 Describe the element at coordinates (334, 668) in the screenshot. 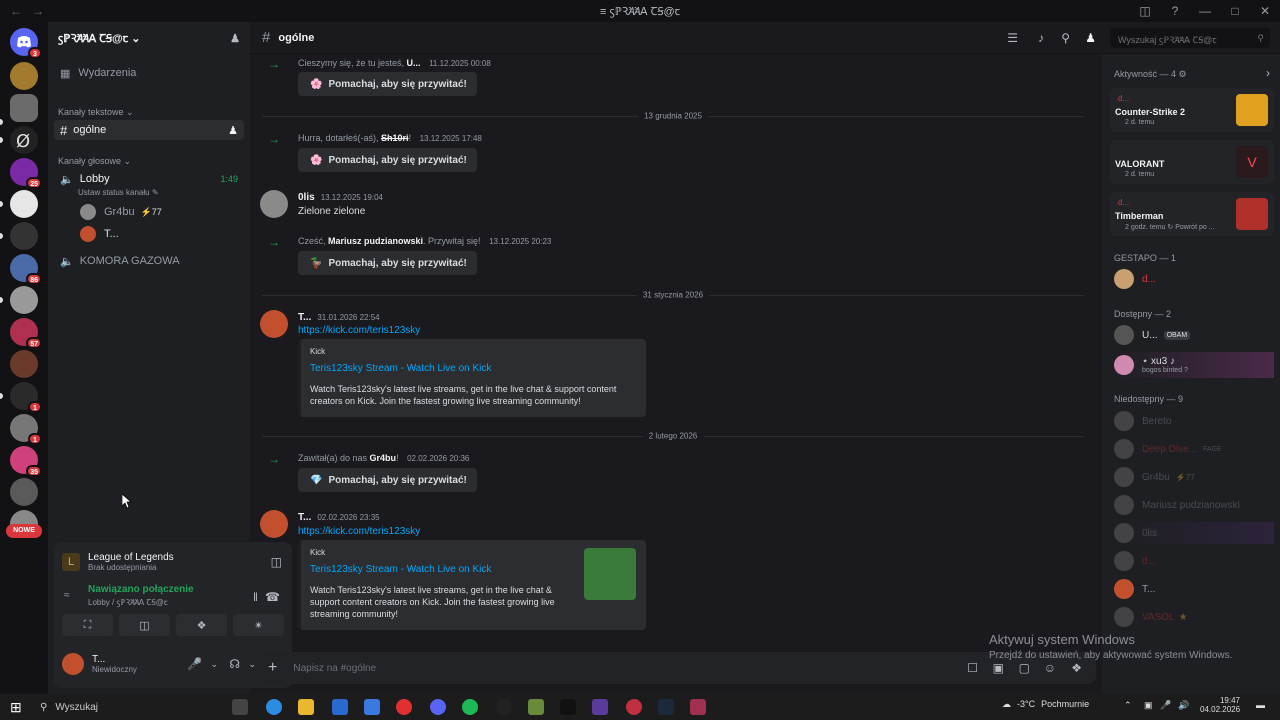

I see `message-input: Napisz na #ogólne` at that location.